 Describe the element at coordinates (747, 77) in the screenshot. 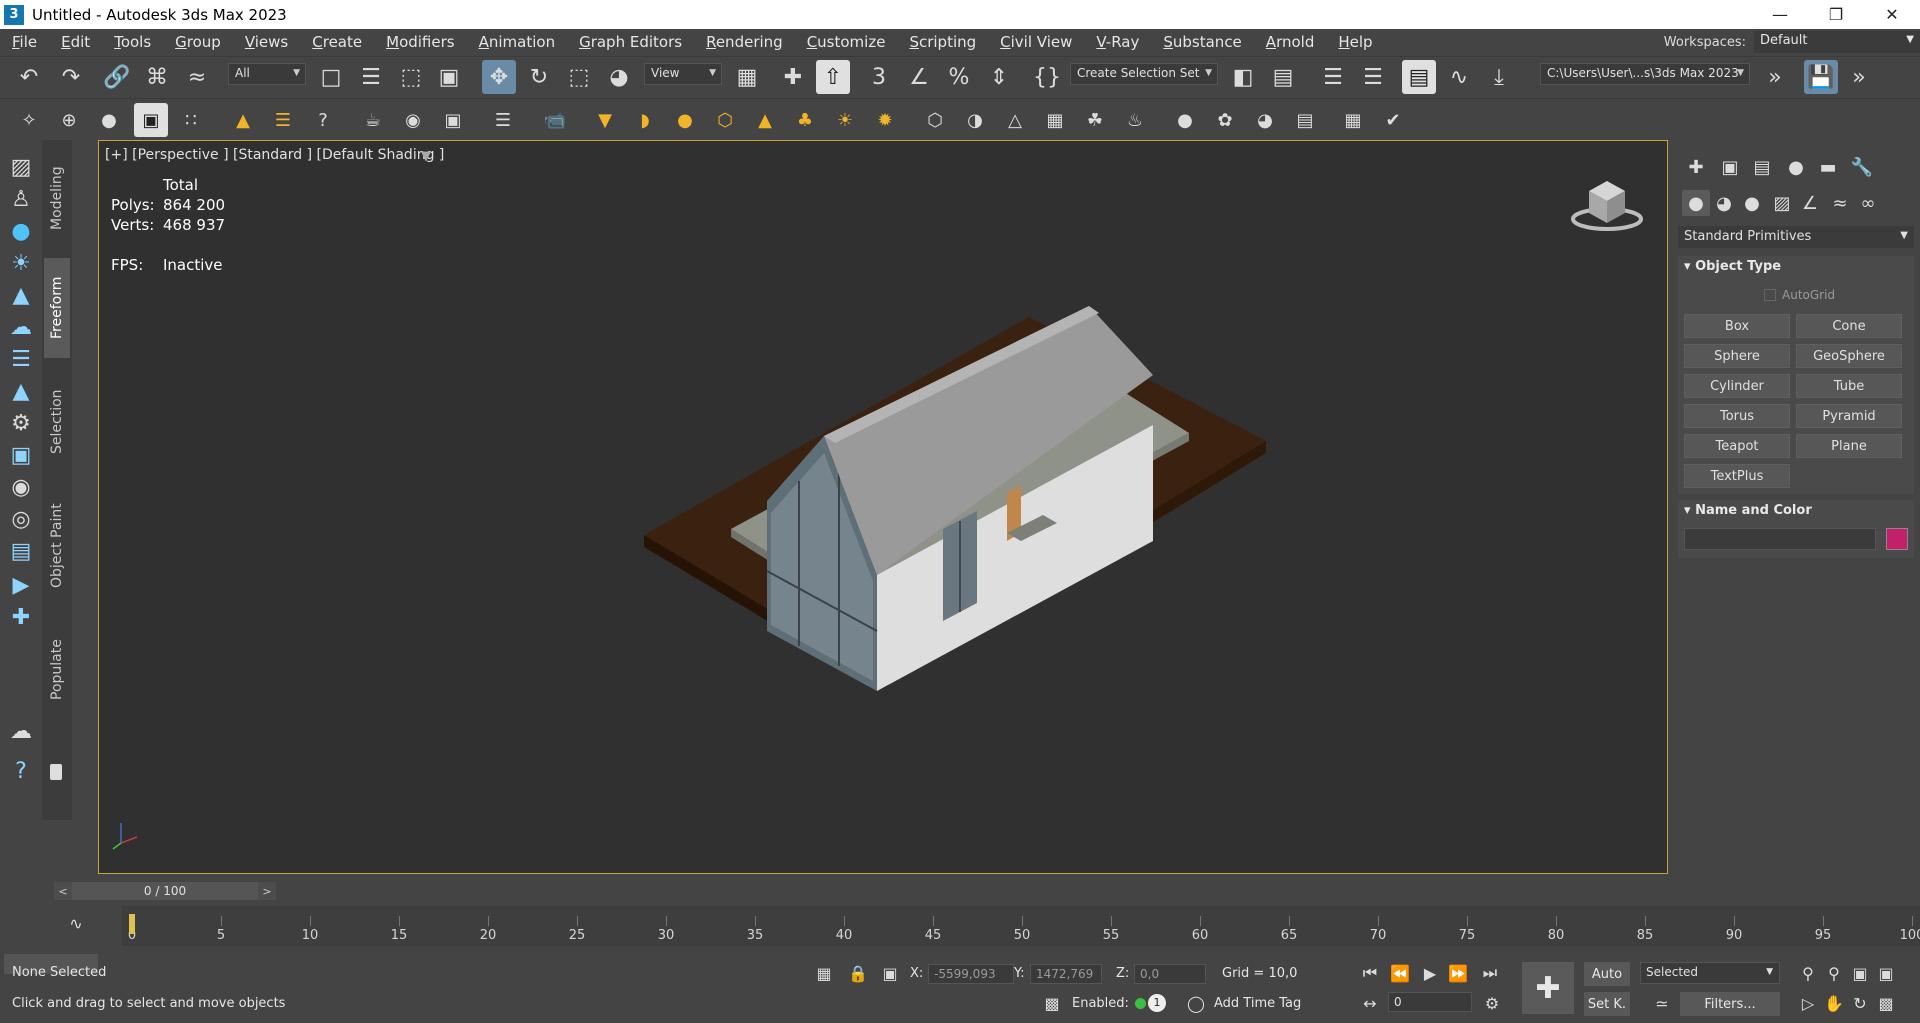

I see `pivot-center-icon: ▦` at that location.